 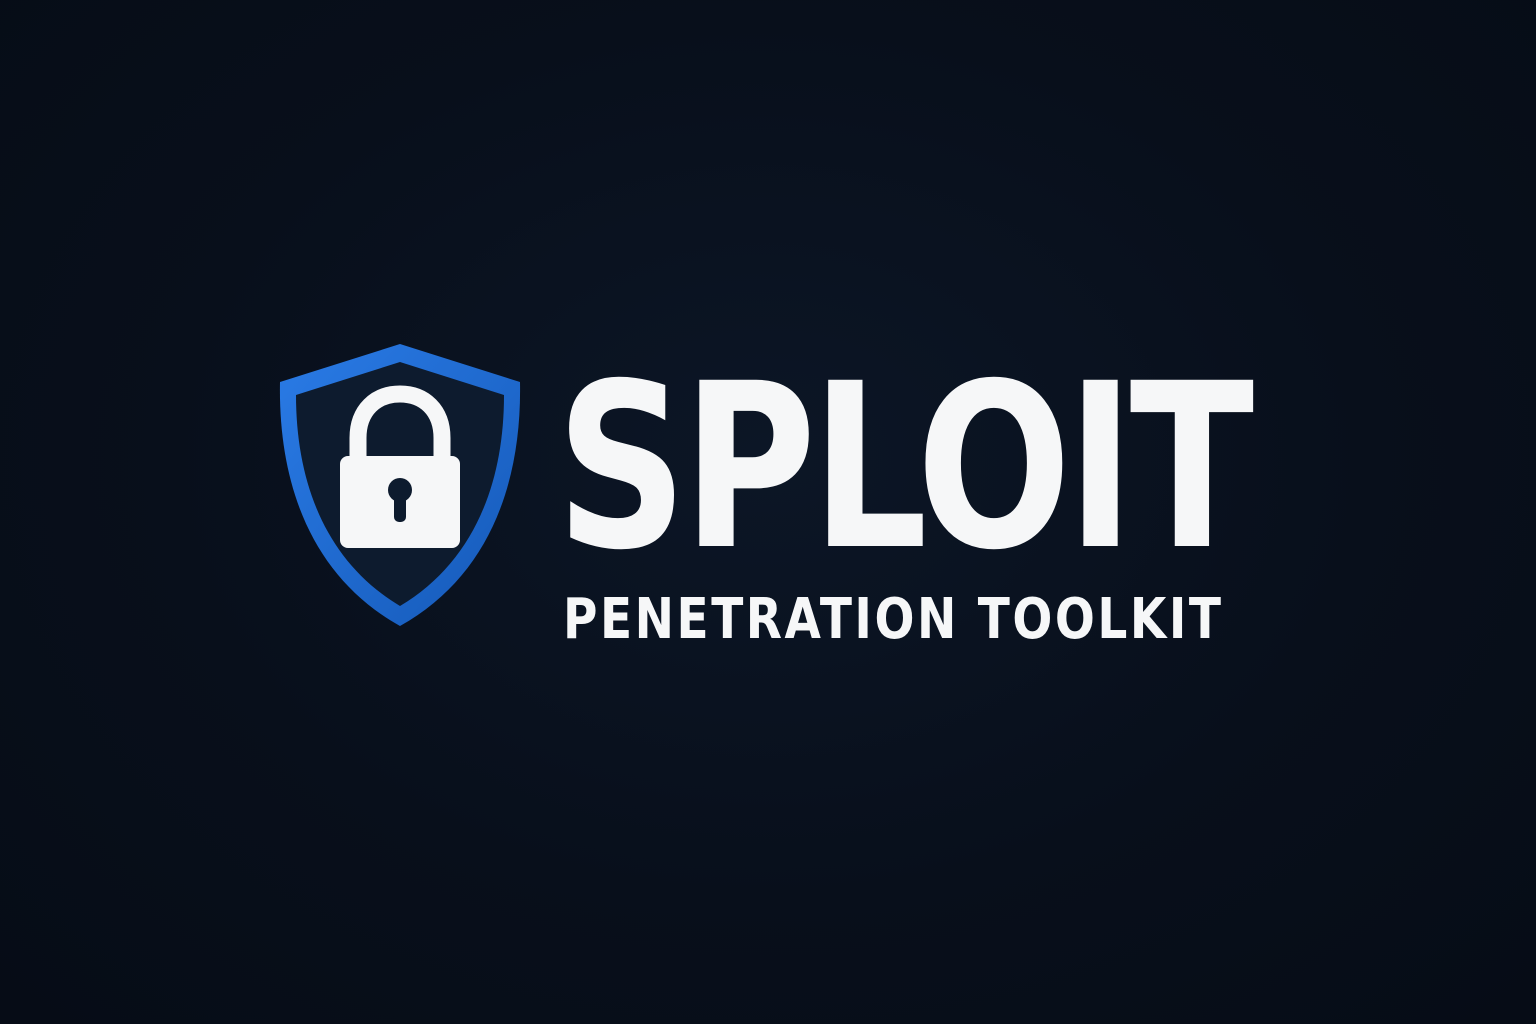 I want to click on brand-name: SPLOIT, so click(x=905, y=467).